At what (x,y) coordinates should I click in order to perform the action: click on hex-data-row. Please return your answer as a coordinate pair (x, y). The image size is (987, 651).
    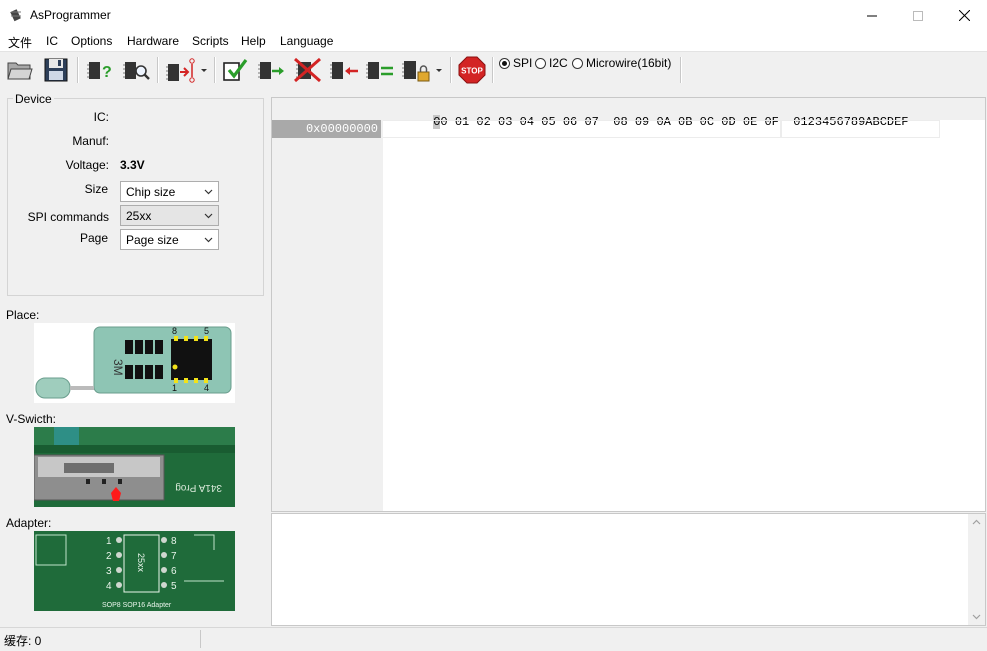
    Looking at the image, I should click on (582, 129).